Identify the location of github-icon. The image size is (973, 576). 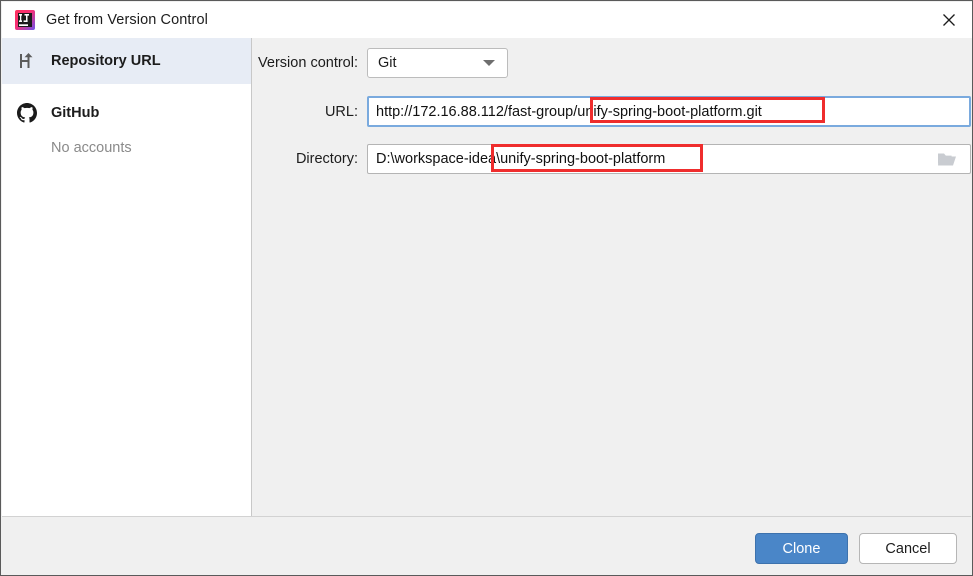
(27, 113).